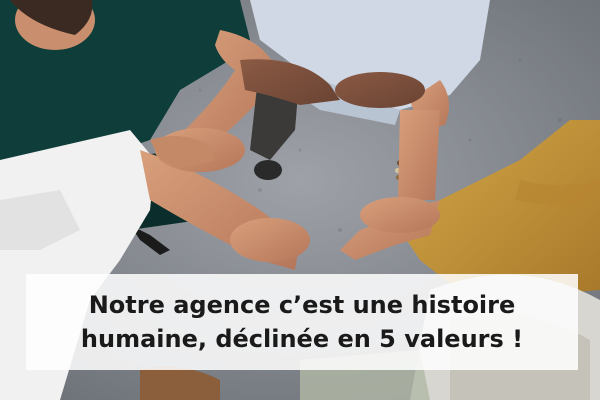 Image resolution: width=600 pixels, height=400 pixels. Describe the element at coordinates (302, 339) in the screenshot. I see `caption-line-2: humaine, déclinée en 5 valeurs !` at that location.